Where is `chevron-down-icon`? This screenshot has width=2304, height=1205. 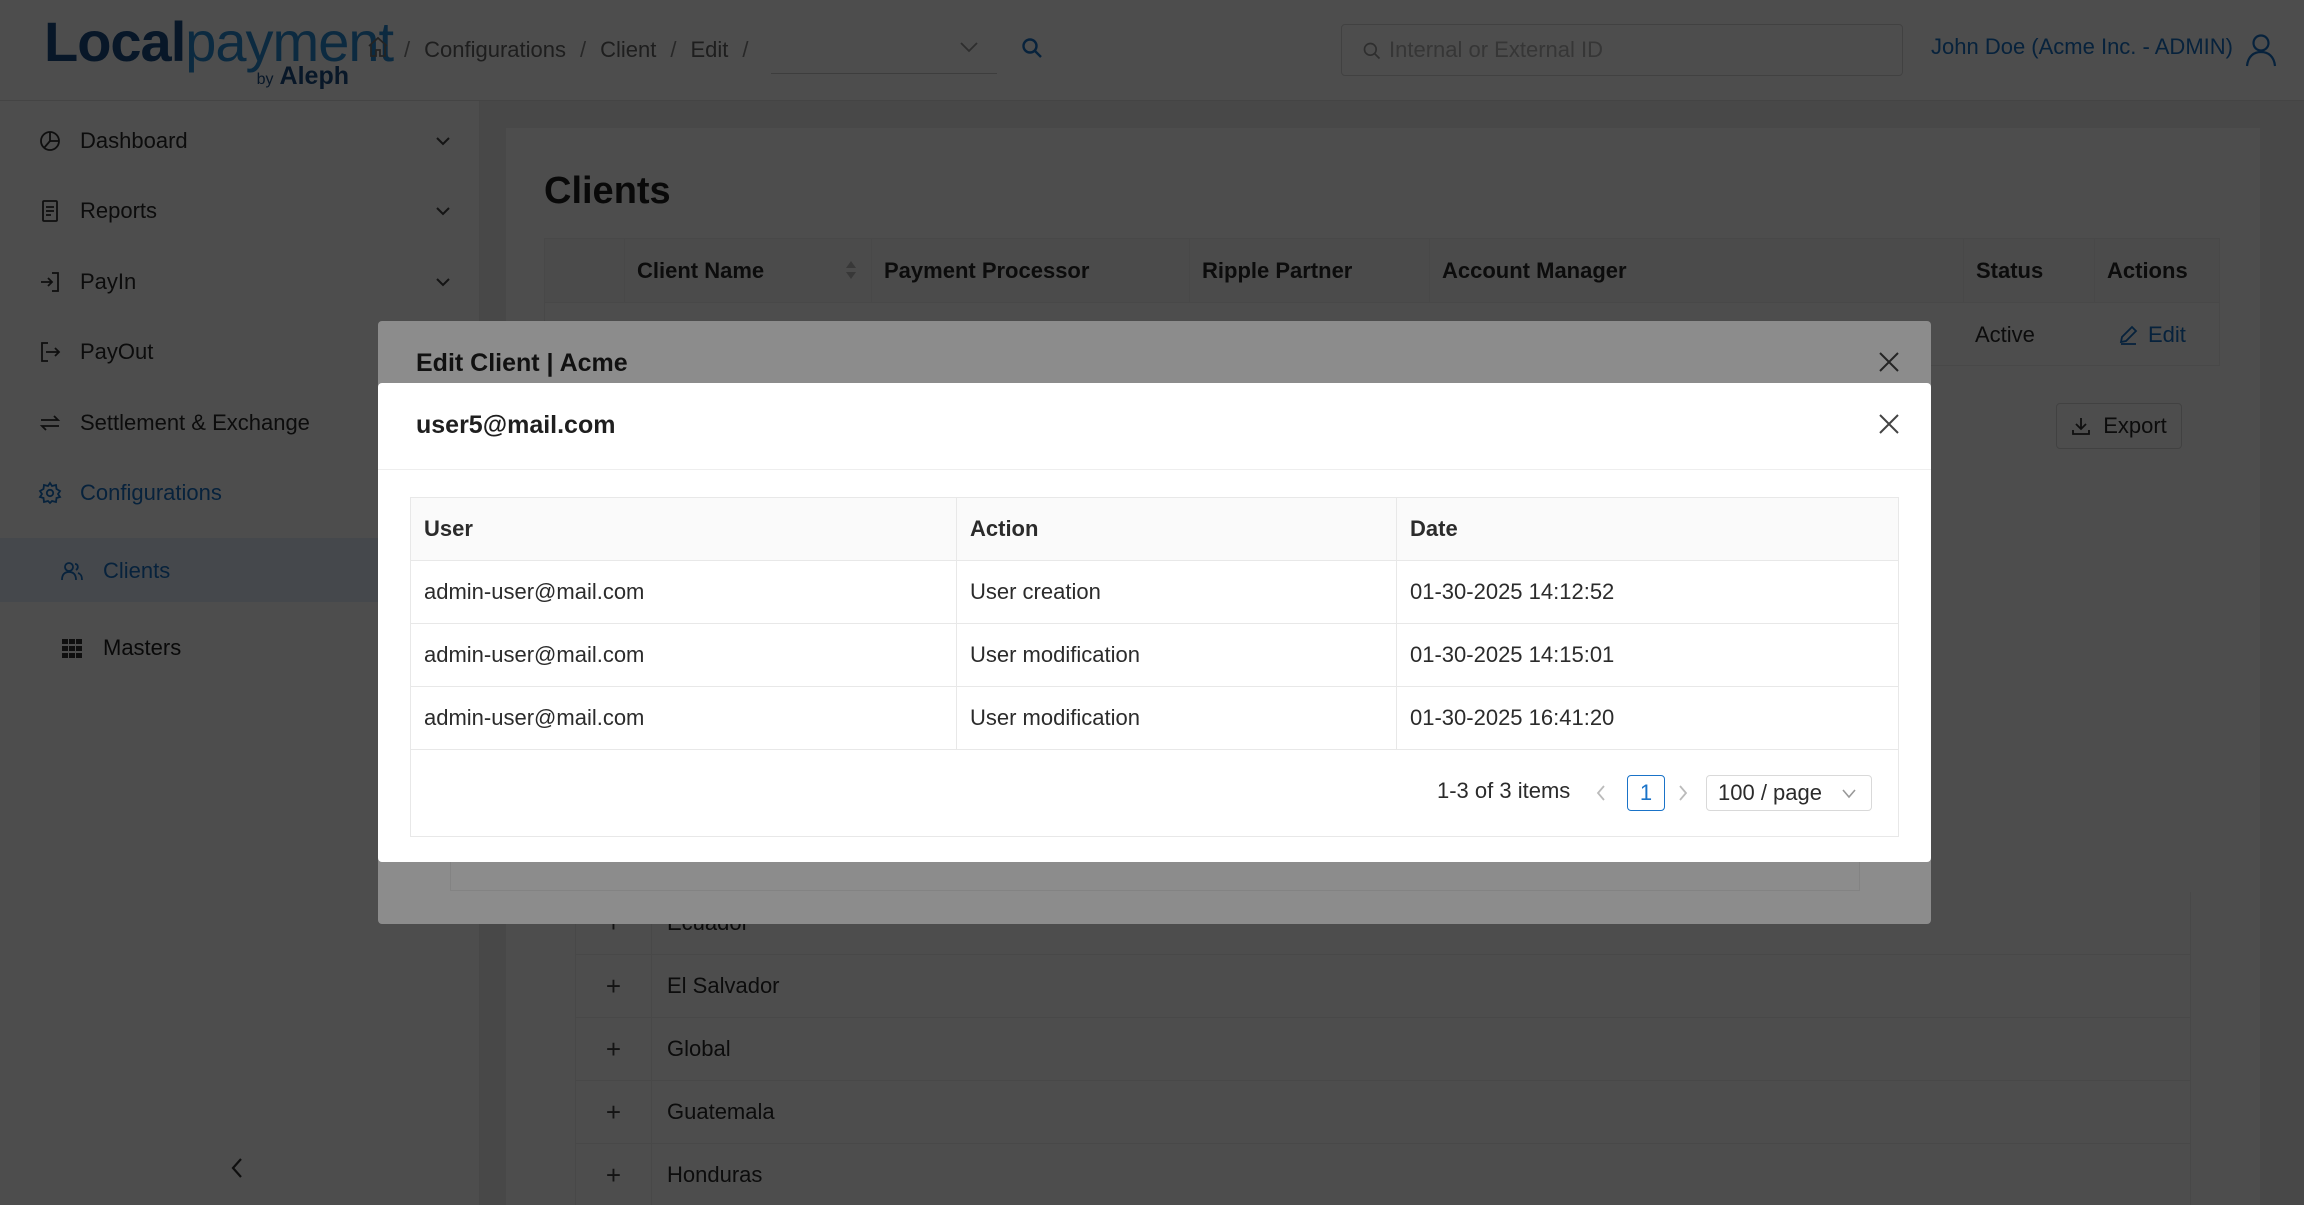
chevron-down-icon is located at coordinates (1849, 794).